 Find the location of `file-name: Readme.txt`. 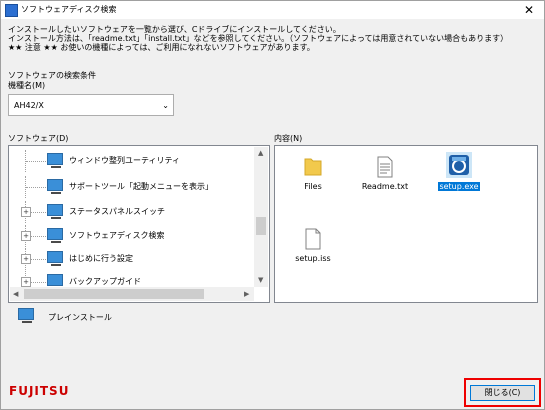

file-name: Readme.txt is located at coordinates (385, 186).